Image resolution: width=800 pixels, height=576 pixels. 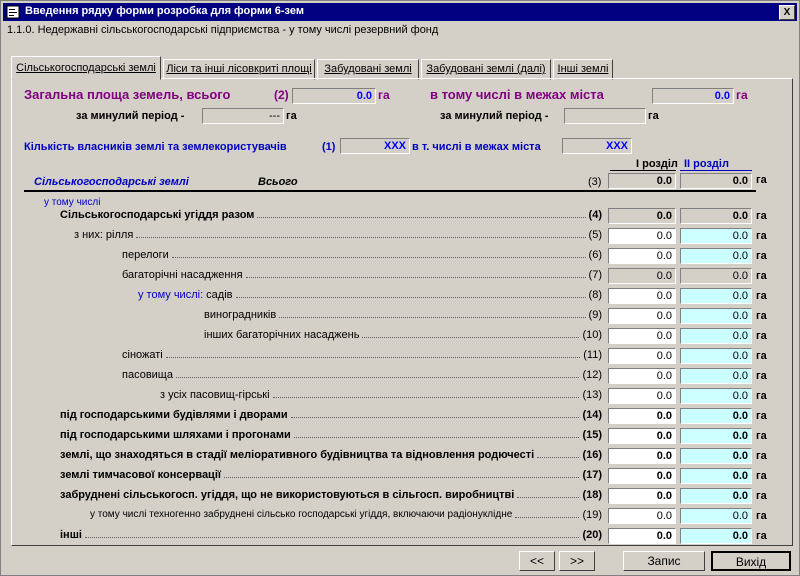 I want to click on prev-period-city-field, so click(x=605, y=116).